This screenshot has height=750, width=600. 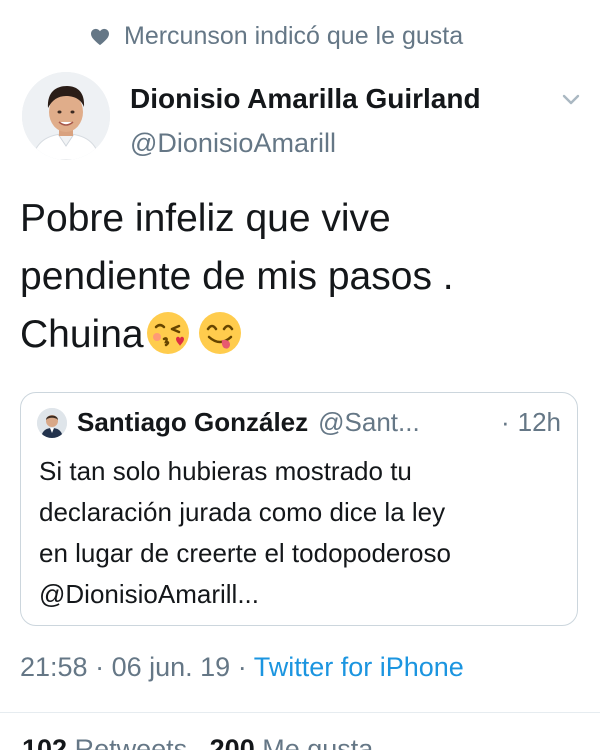 I want to click on face-blowing-kiss-emoji-icon, so click(x=168, y=333).